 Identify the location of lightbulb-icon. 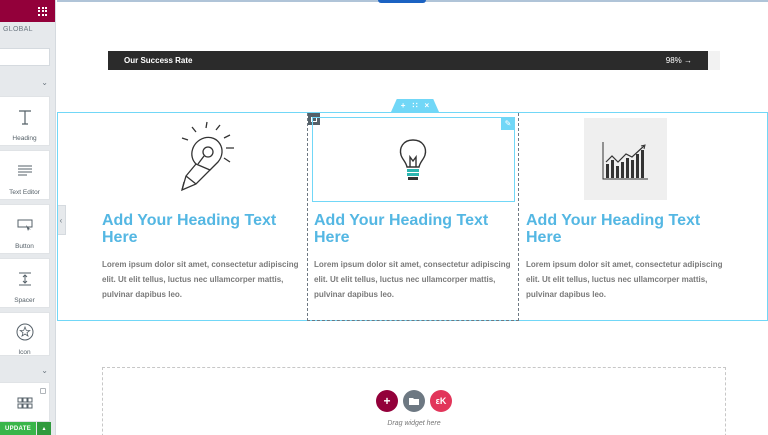
(413, 159).